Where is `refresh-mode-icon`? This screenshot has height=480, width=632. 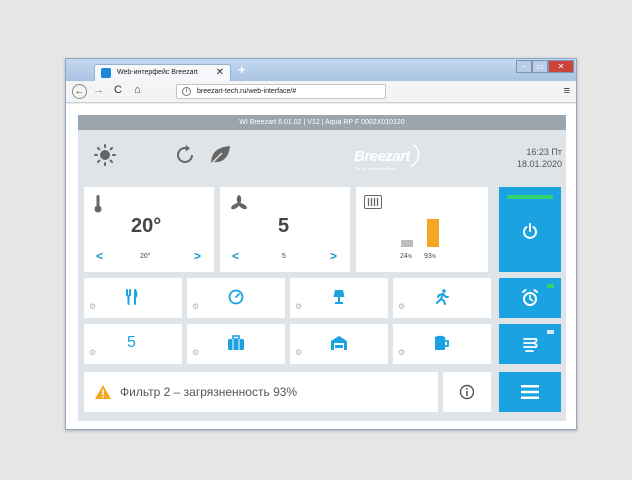
refresh-mode-icon is located at coordinates (185, 155).